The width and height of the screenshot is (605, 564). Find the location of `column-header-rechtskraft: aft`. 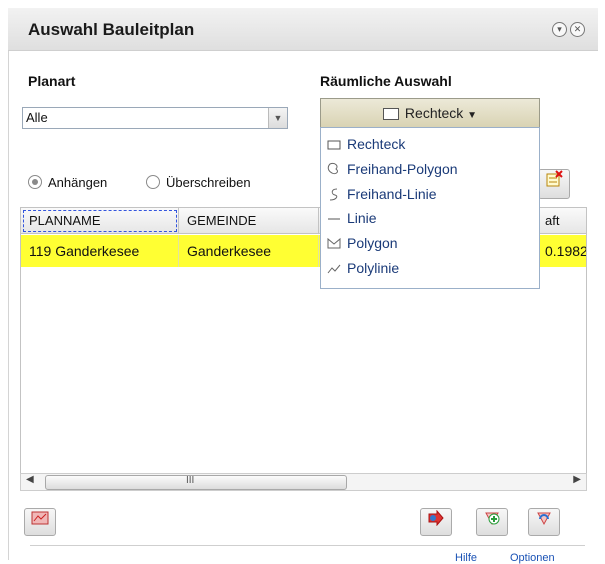

column-header-rechtskraft: aft is located at coordinates (561, 221).